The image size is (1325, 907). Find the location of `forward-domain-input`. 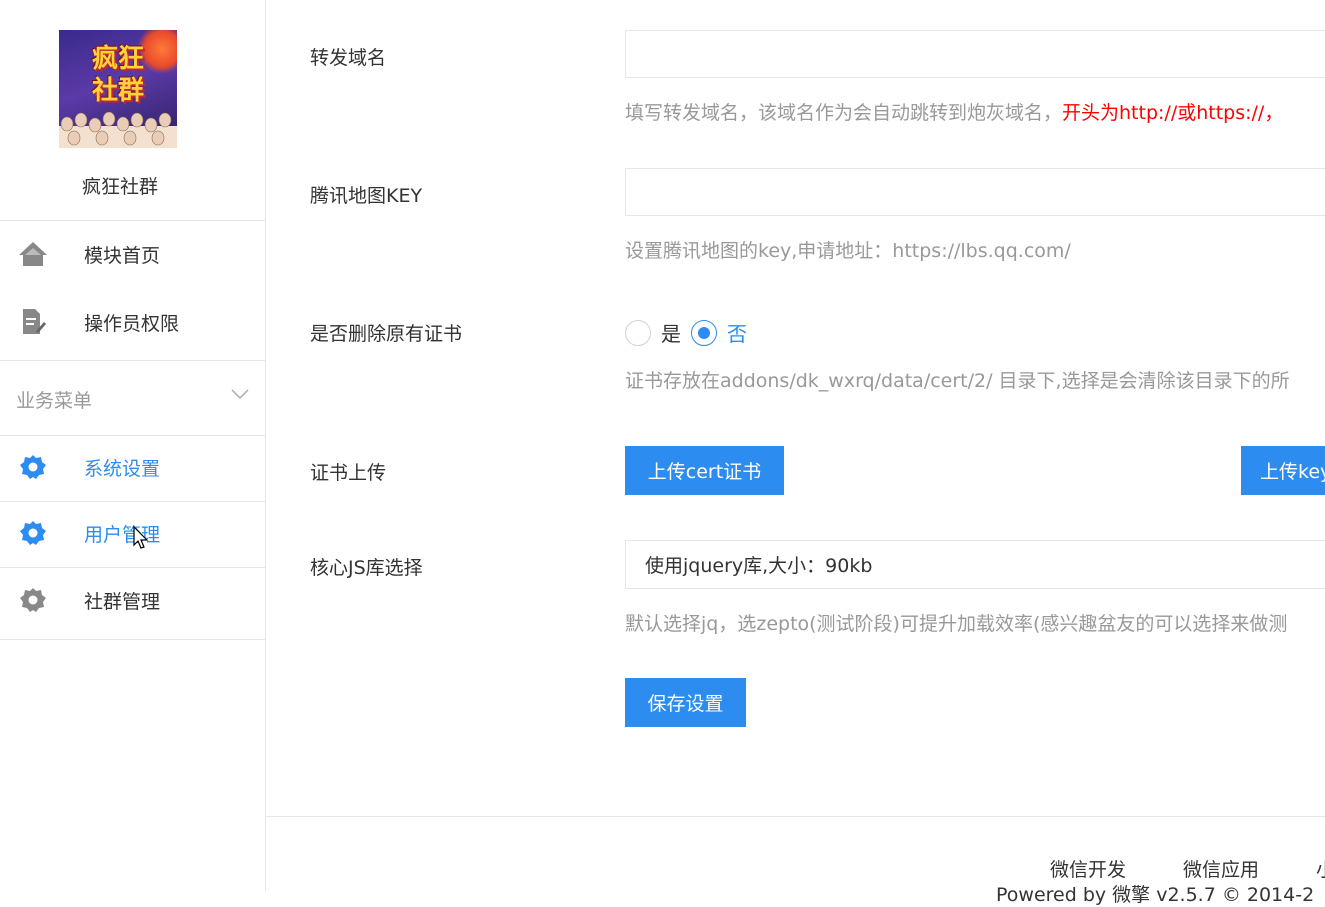

forward-domain-input is located at coordinates (975, 54).